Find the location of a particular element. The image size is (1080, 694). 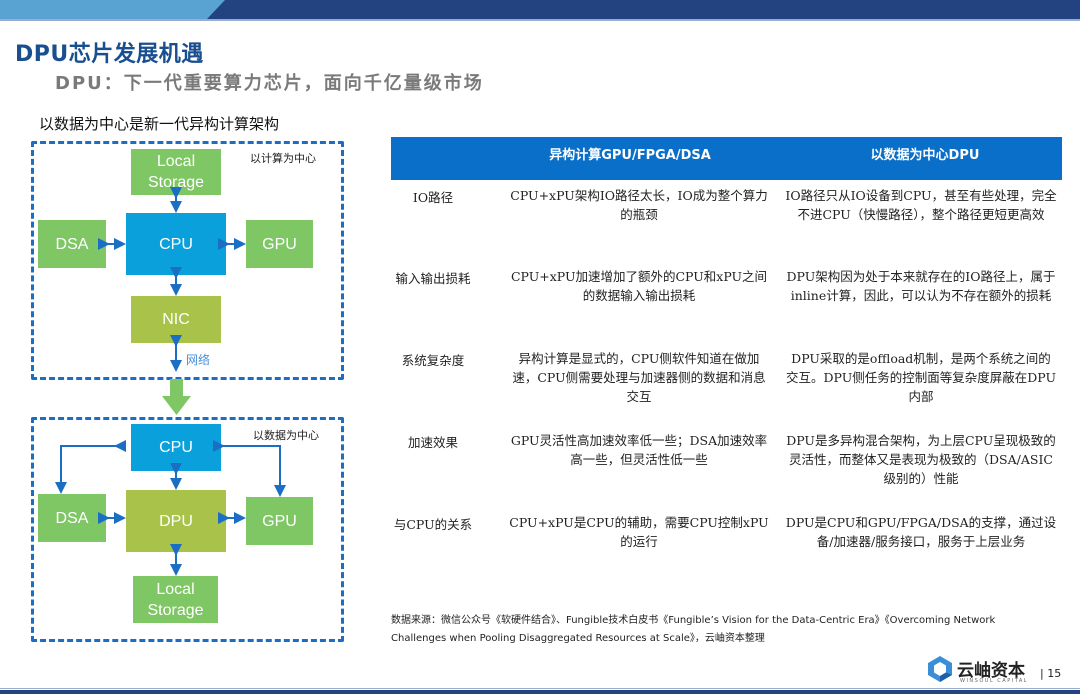

table-header-hetero: 异构计算GPU/FPGA/DSA is located at coordinates (630, 155).